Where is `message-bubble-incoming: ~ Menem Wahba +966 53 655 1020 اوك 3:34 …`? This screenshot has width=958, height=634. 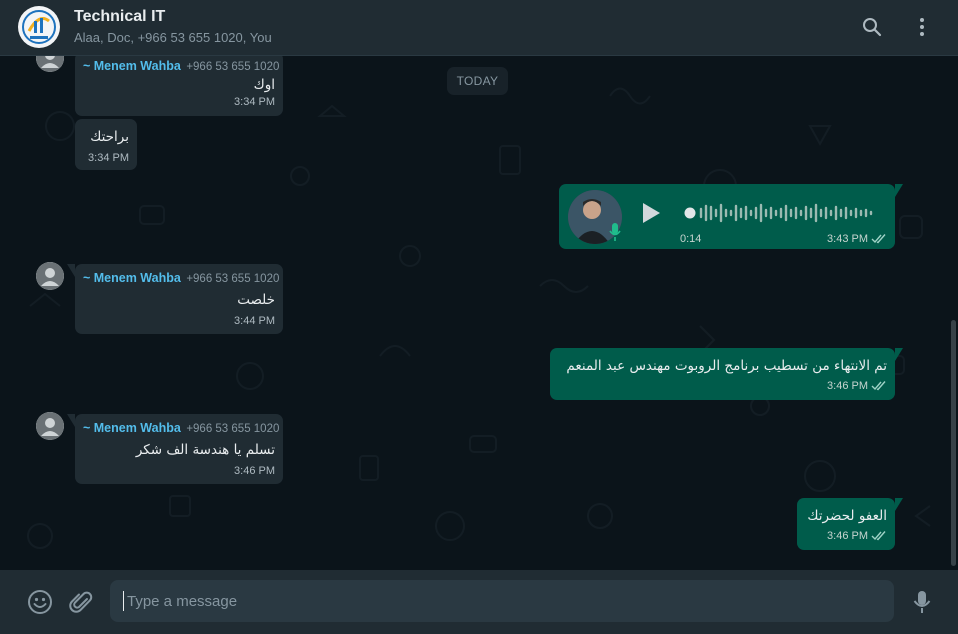 message-bubble-incoming: ~ Menem Wahba +966 53 655 1020 اوك 3:34 … is located at coordinates (179, 86).